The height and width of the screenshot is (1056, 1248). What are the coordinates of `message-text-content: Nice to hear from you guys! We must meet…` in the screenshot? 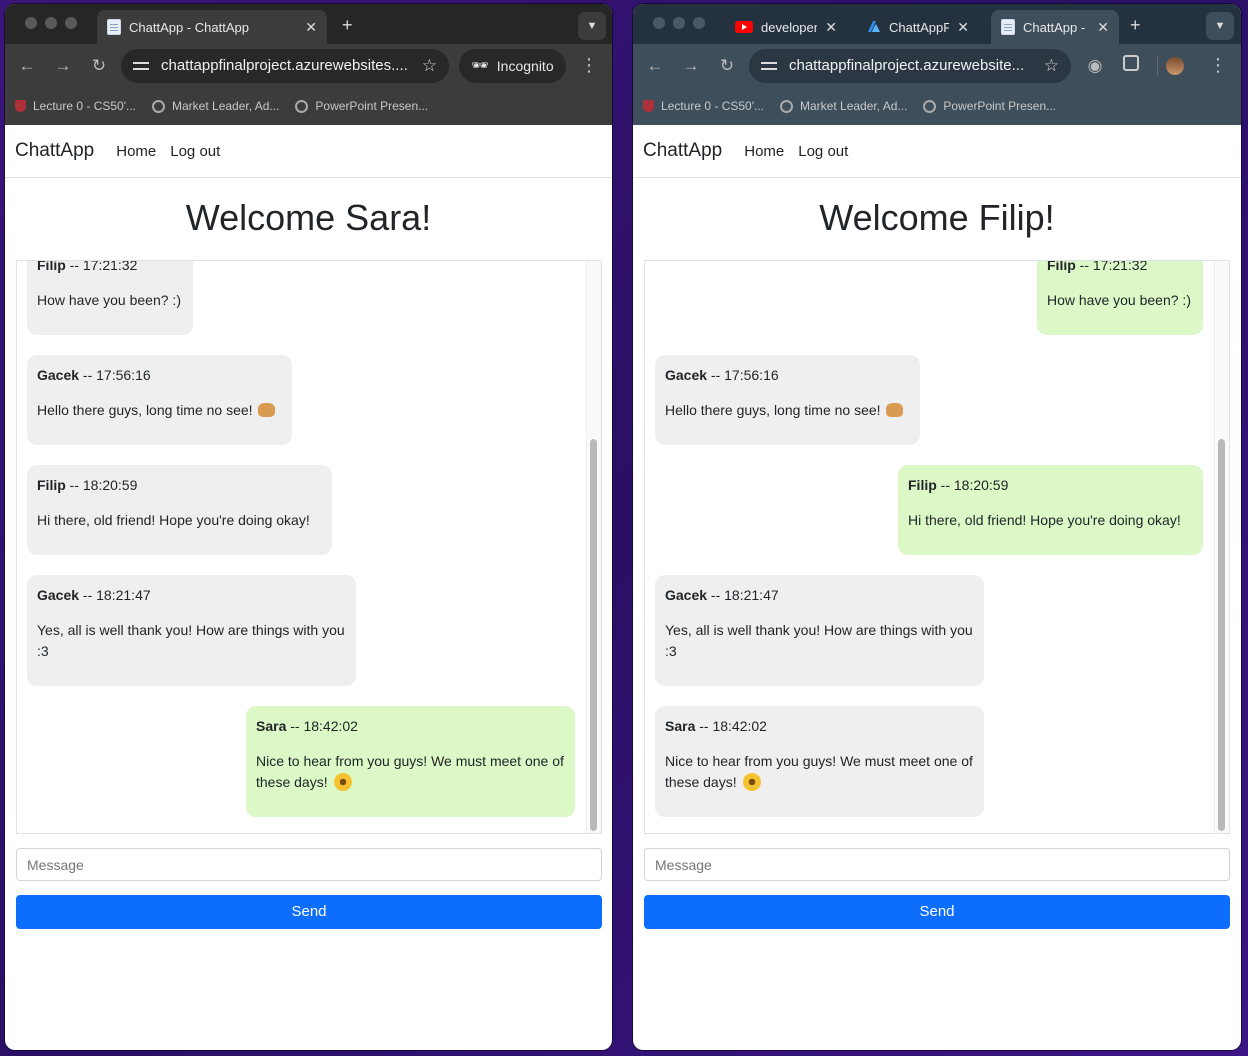 It's located at (819, 771).